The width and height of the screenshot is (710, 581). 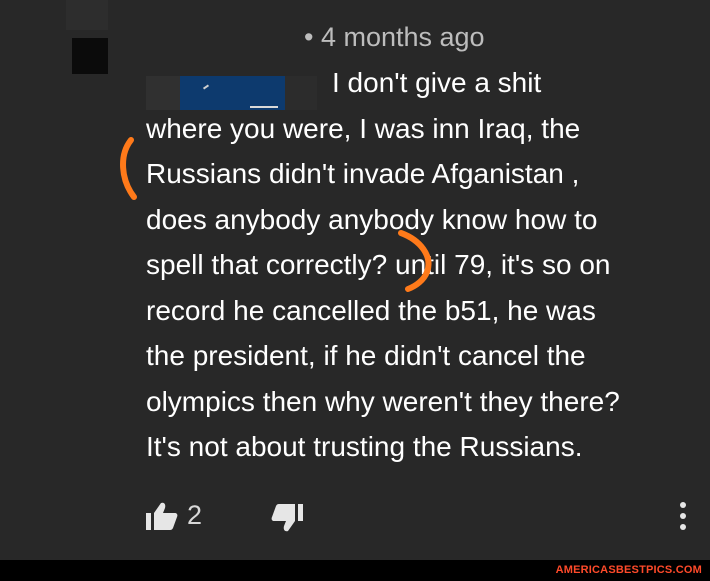 I want to click on thumbs-down-icon, so click(x=287, y=518).